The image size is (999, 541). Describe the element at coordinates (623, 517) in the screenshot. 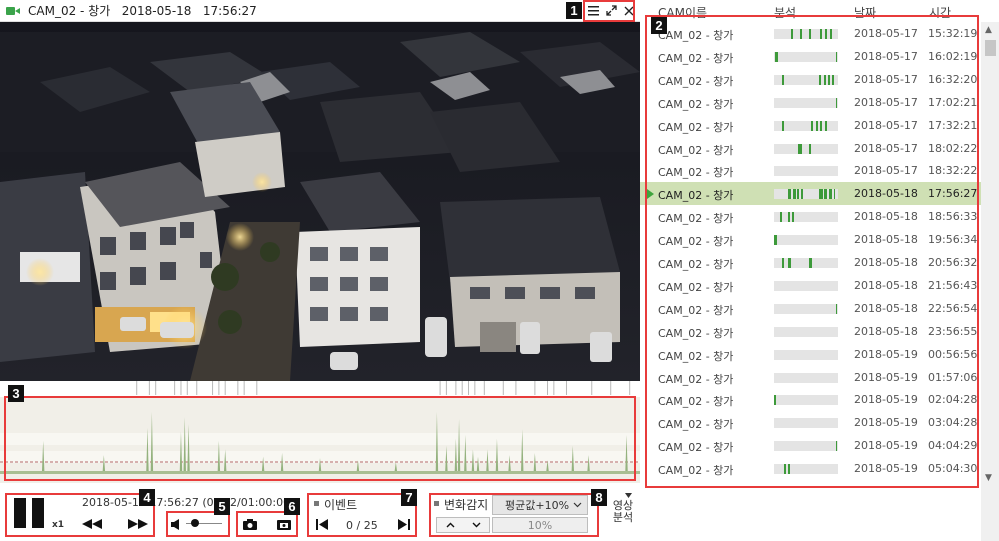

I see `video-analysis-label-2: 분석` at that location.